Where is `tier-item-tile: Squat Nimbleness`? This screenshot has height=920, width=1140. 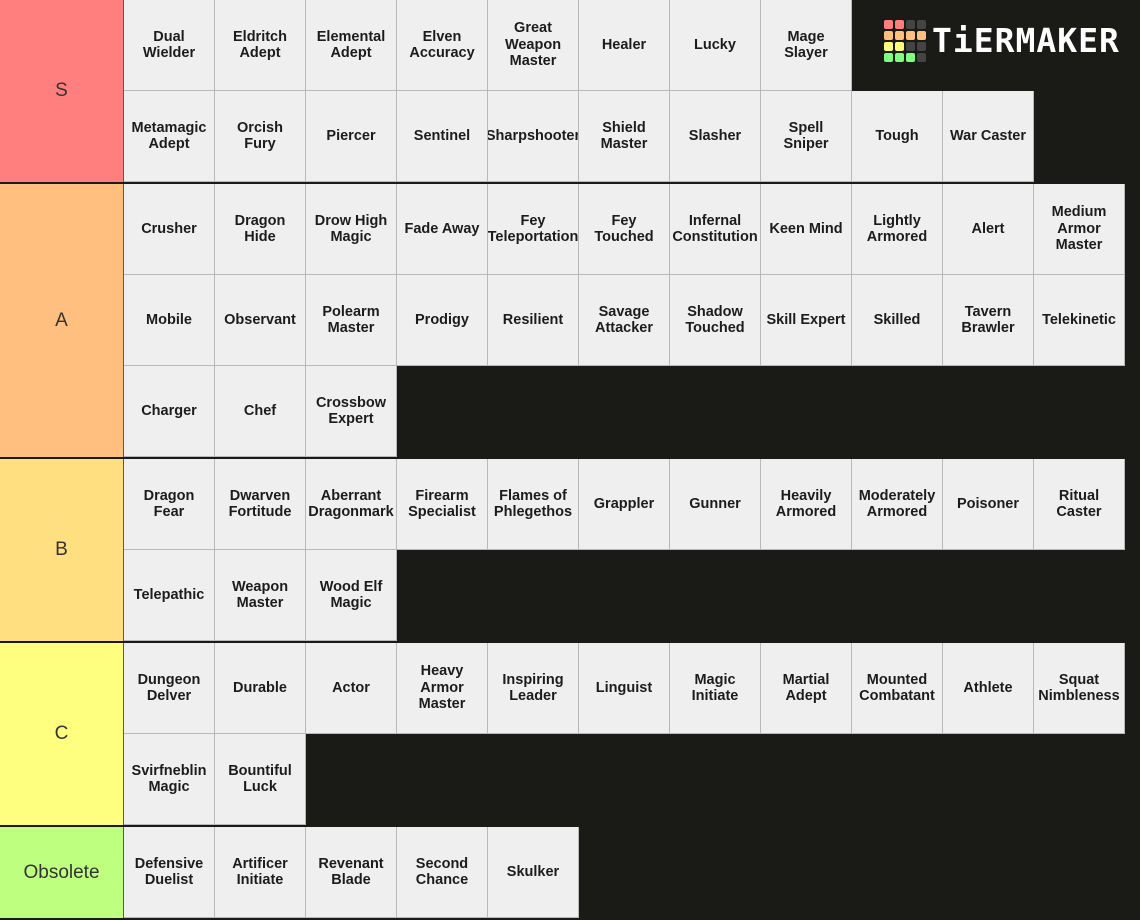
tier-item-tile: Squat Nimbleness is located at coordinates (1079, 688).